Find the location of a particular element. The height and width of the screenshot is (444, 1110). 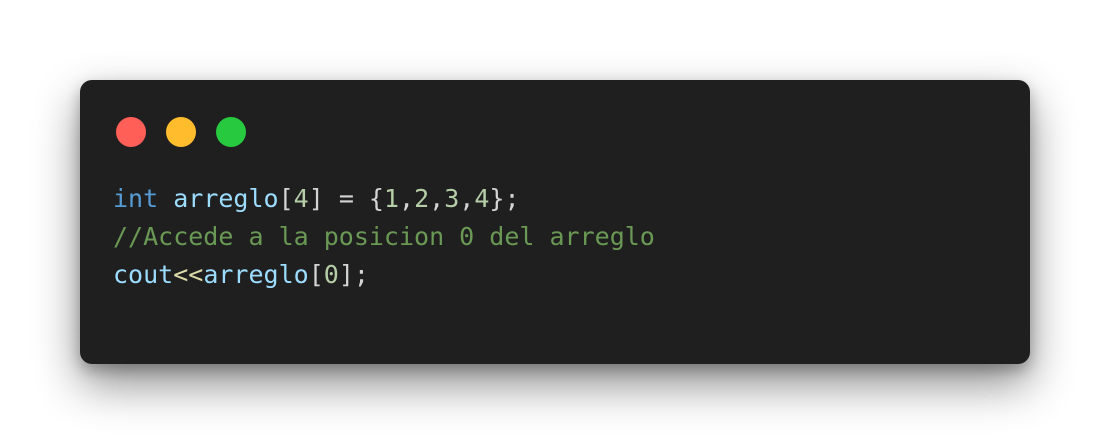

keyword-int: int is located at coordinates (136, 198).